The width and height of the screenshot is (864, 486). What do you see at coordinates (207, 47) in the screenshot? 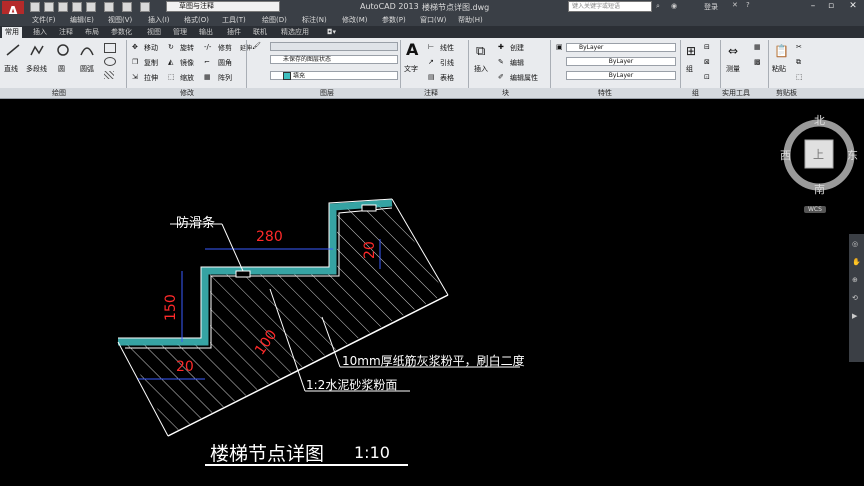
I see `trim-icon: -/-` at bounding box center [207, 47].